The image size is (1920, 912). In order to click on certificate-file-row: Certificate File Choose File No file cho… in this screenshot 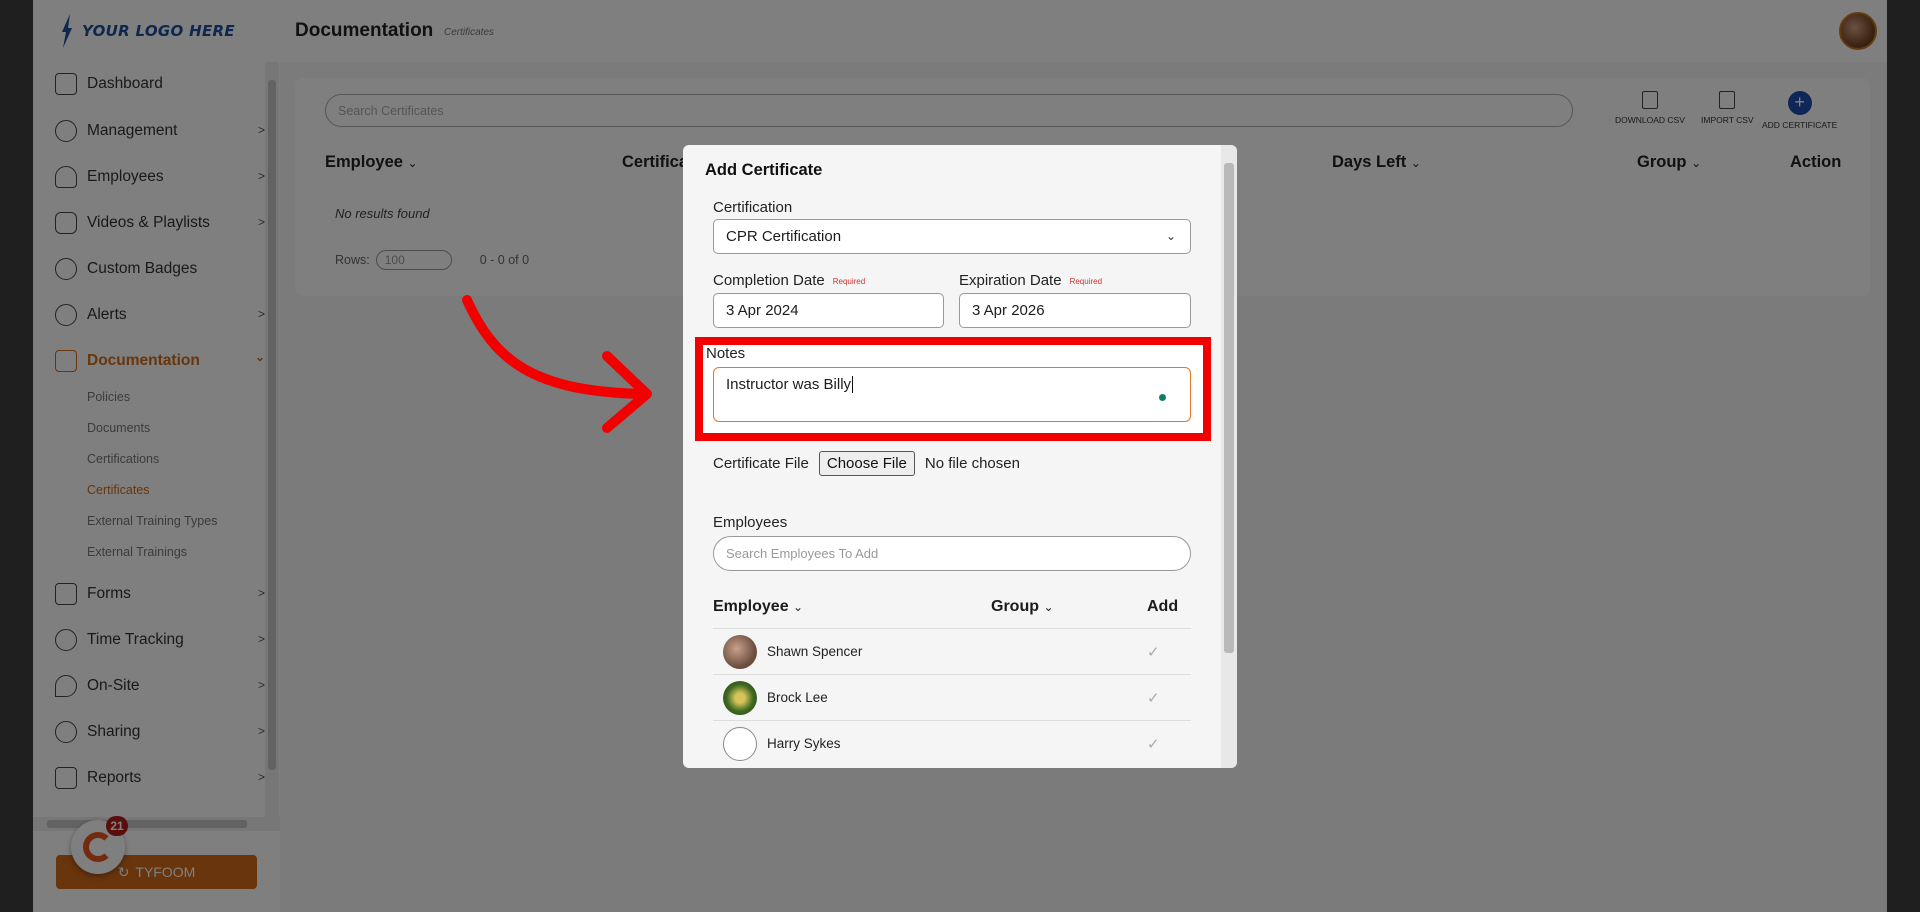, I will do `click(866, 463)`.